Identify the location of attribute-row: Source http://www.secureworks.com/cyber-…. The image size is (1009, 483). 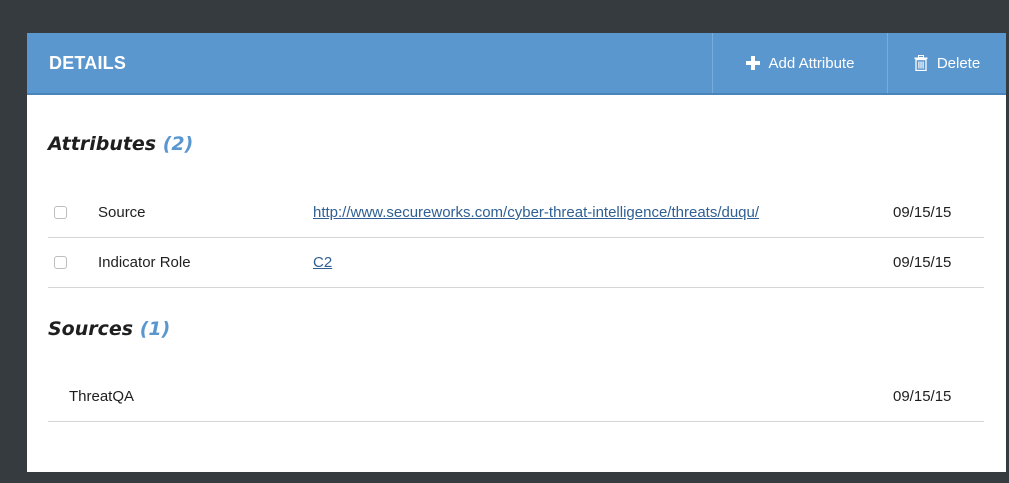
(516, 213).